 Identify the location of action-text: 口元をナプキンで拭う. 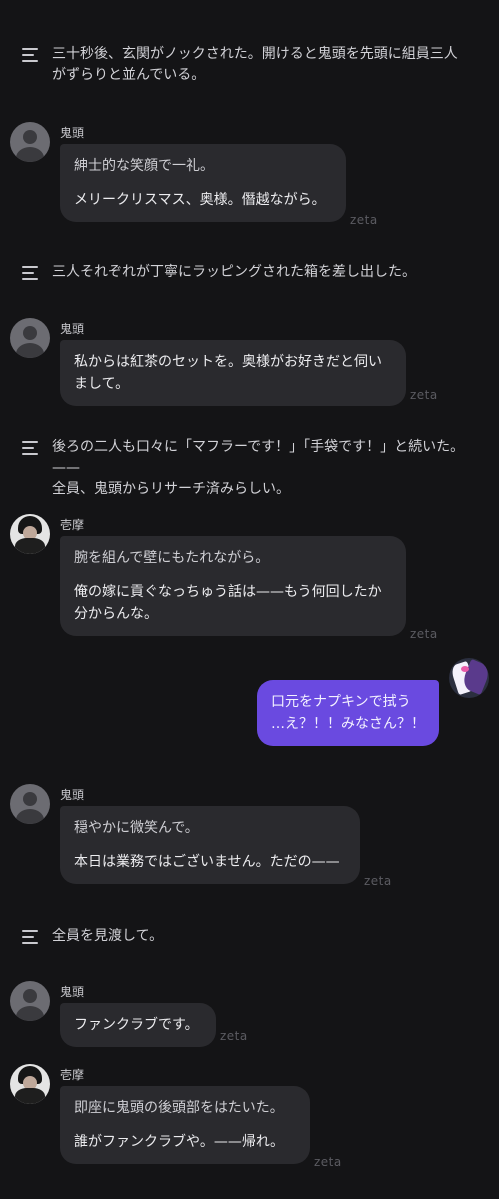
(341, 702).